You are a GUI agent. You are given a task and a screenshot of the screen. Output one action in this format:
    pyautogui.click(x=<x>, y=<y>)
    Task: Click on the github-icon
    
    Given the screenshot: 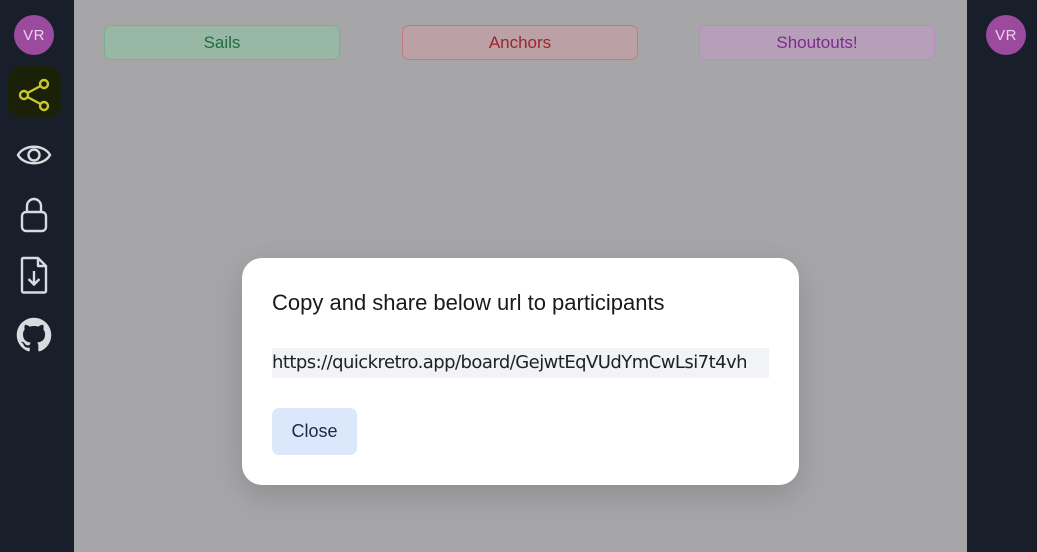 What is the action you would take?
    pyautogui.click(x=34, y=335)
    